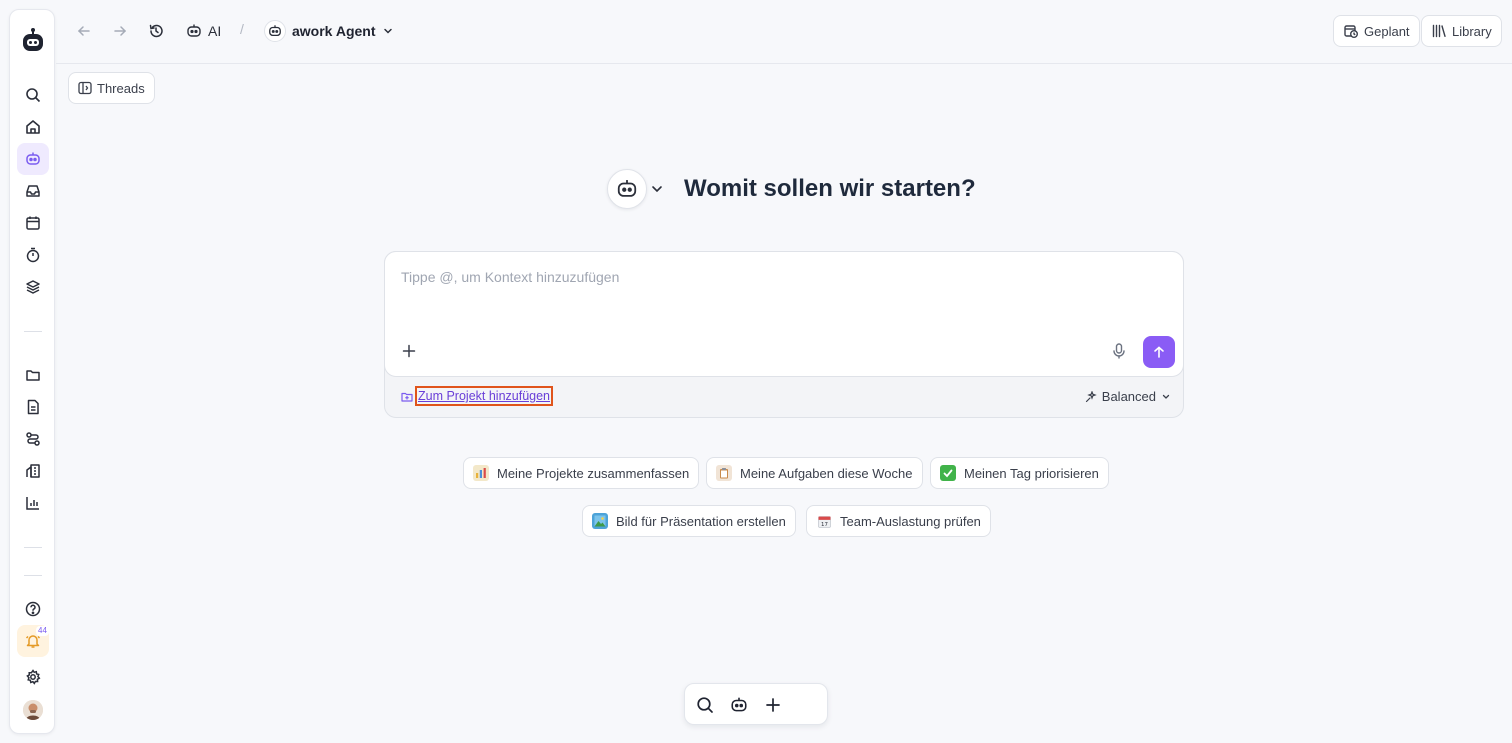  I want to click on suggestion-tasks-this-week: Meine Aufgaben diese Woche, so click(814, 473).